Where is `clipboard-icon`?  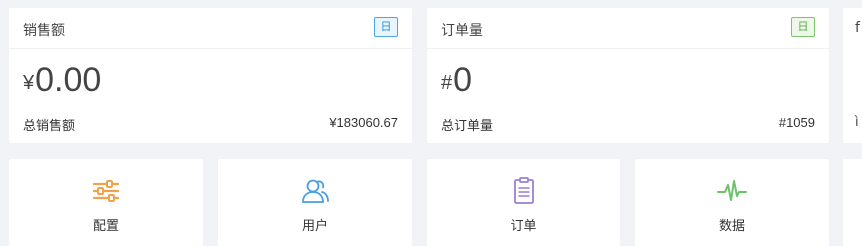
clipboard-icon is located at coordinates (523, 190).